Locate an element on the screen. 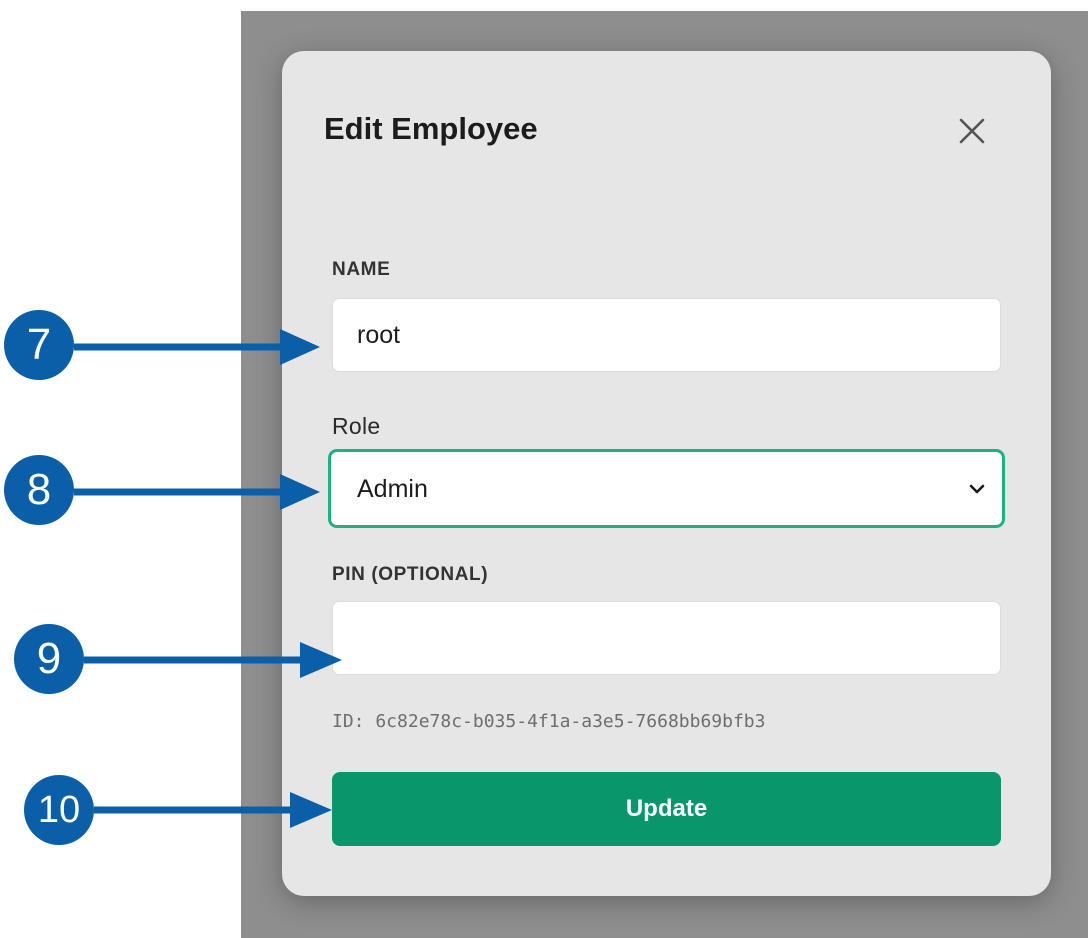 Image resolution: width=1088 pixels, height=938 pixels. update-button: Update is located at coordinates (666, 809).